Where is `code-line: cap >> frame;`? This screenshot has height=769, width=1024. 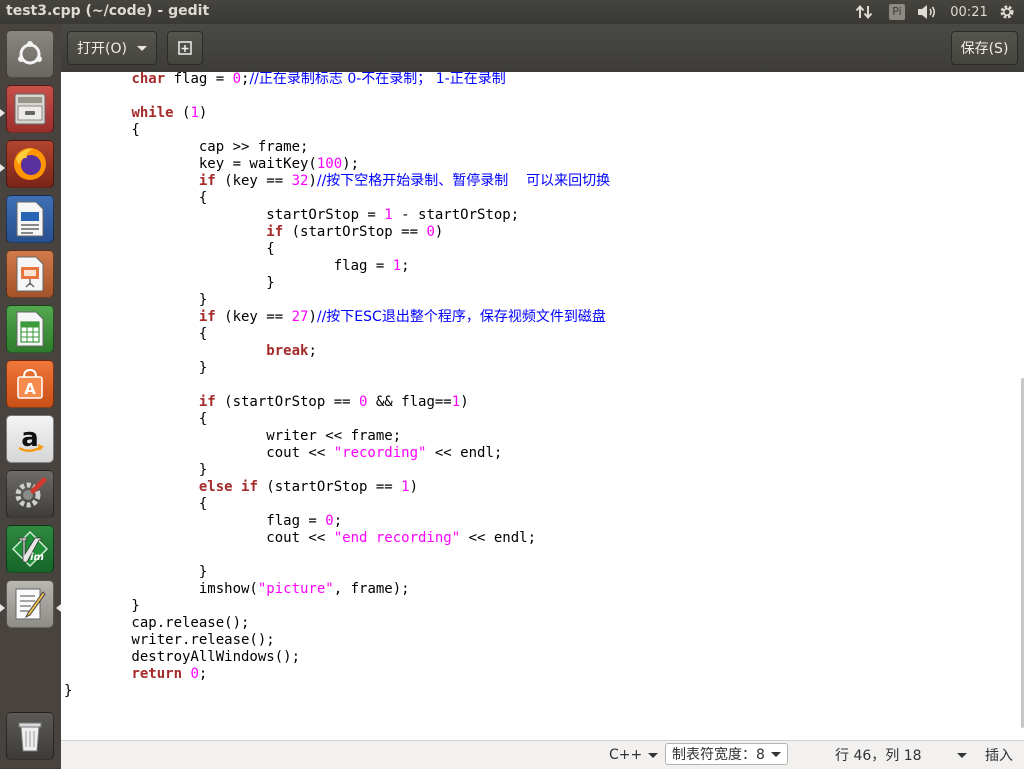
code-line: cap >> frame; is located at coordinates (186, 147).